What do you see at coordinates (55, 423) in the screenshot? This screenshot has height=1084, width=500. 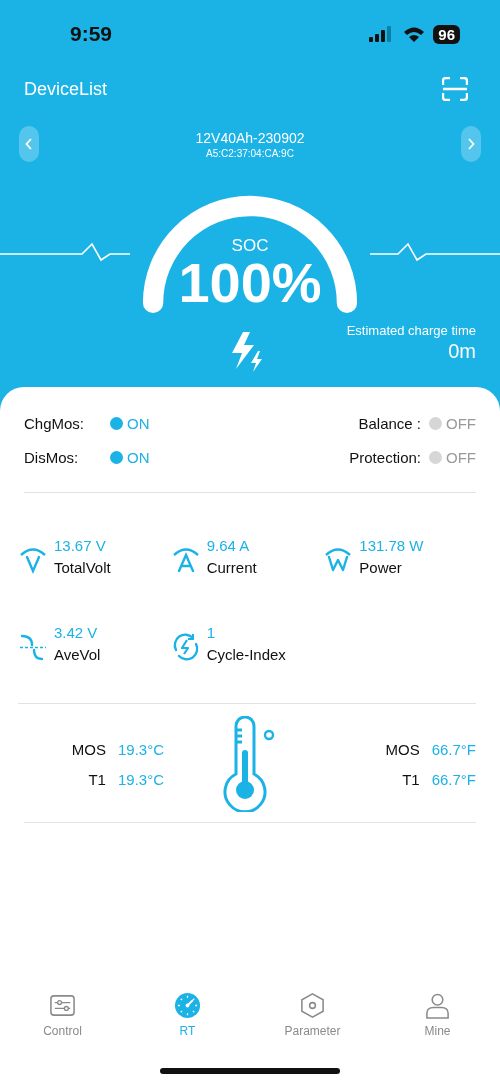 I see `switch-label: ChgMos:` at bounding box center [55, 423].